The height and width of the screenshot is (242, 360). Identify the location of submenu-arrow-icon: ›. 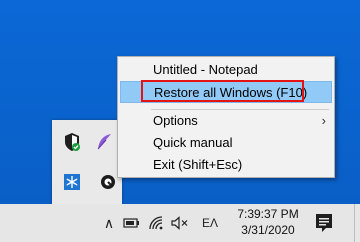
(323, 120).